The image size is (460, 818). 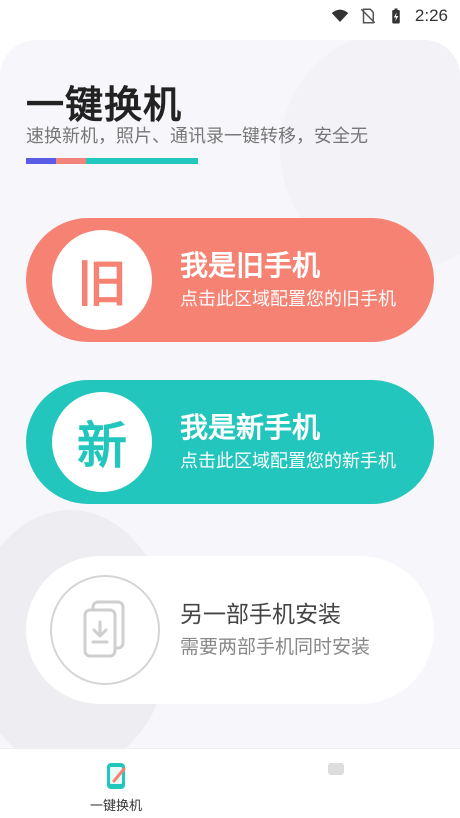 I want to click on old-phone-card: 旧 我是旧手机 点击此区域配置您的旧手机, so click(x=230, y=280).